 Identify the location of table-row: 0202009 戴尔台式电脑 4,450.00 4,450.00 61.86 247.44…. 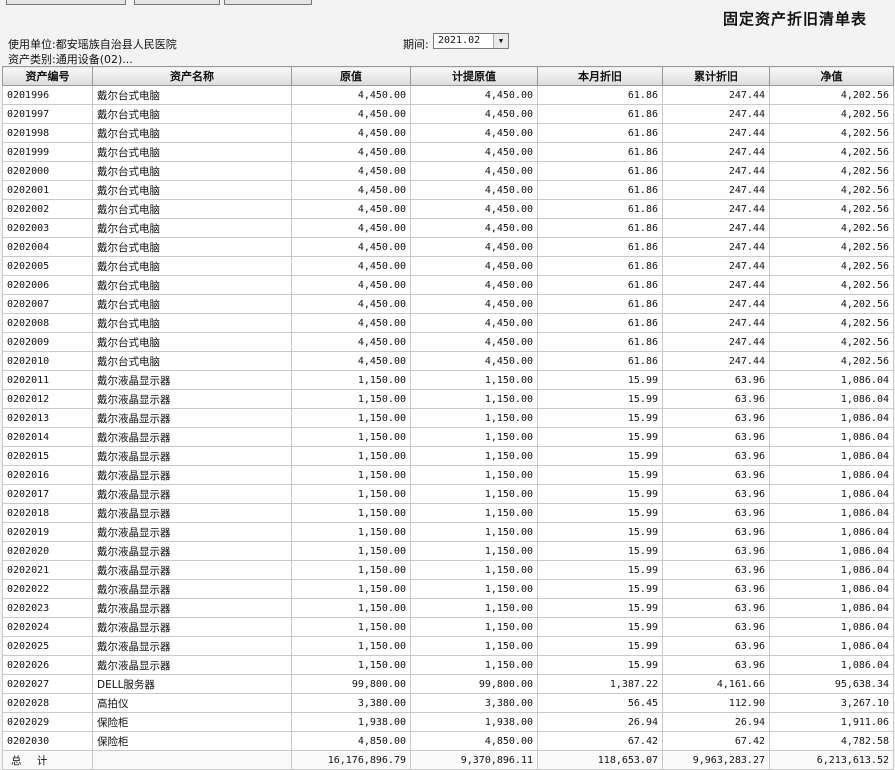
(448, 342).